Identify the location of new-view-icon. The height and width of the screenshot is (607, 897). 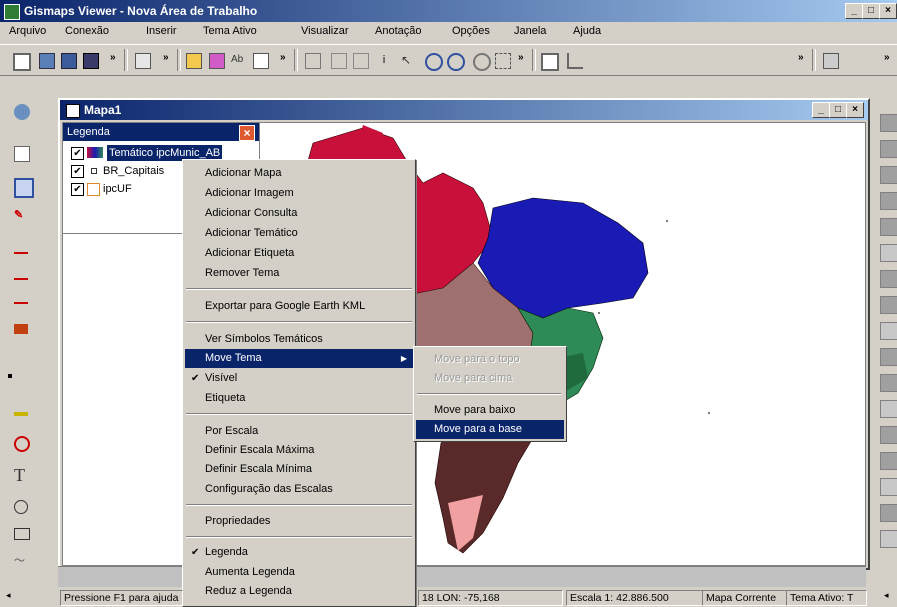
(548, 60).